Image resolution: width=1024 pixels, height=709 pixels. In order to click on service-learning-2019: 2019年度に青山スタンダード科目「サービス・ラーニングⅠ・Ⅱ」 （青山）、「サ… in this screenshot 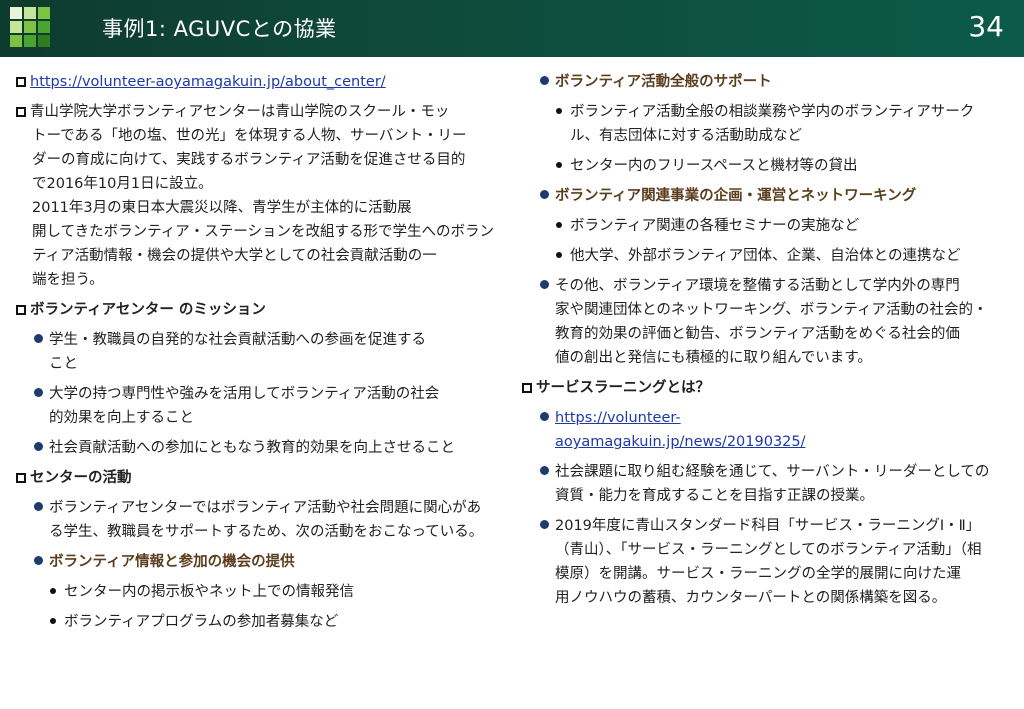, I will do `click(766, 562)`.